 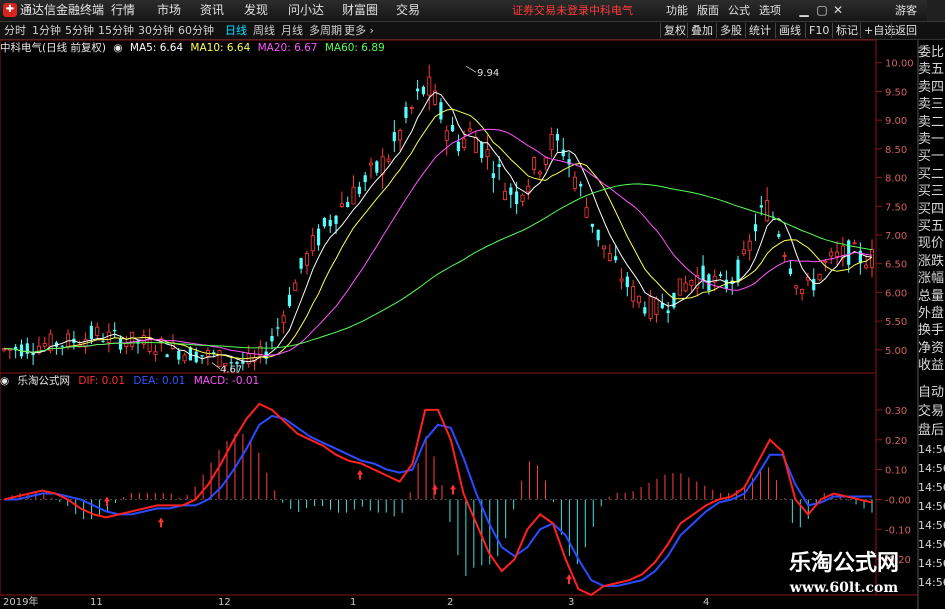 I want to click on indicator-legend: ◉ 乐淘公式网 DIF: 0.01 DEA: 0.01 MACD: -0.01, so click(x=132, y=381).